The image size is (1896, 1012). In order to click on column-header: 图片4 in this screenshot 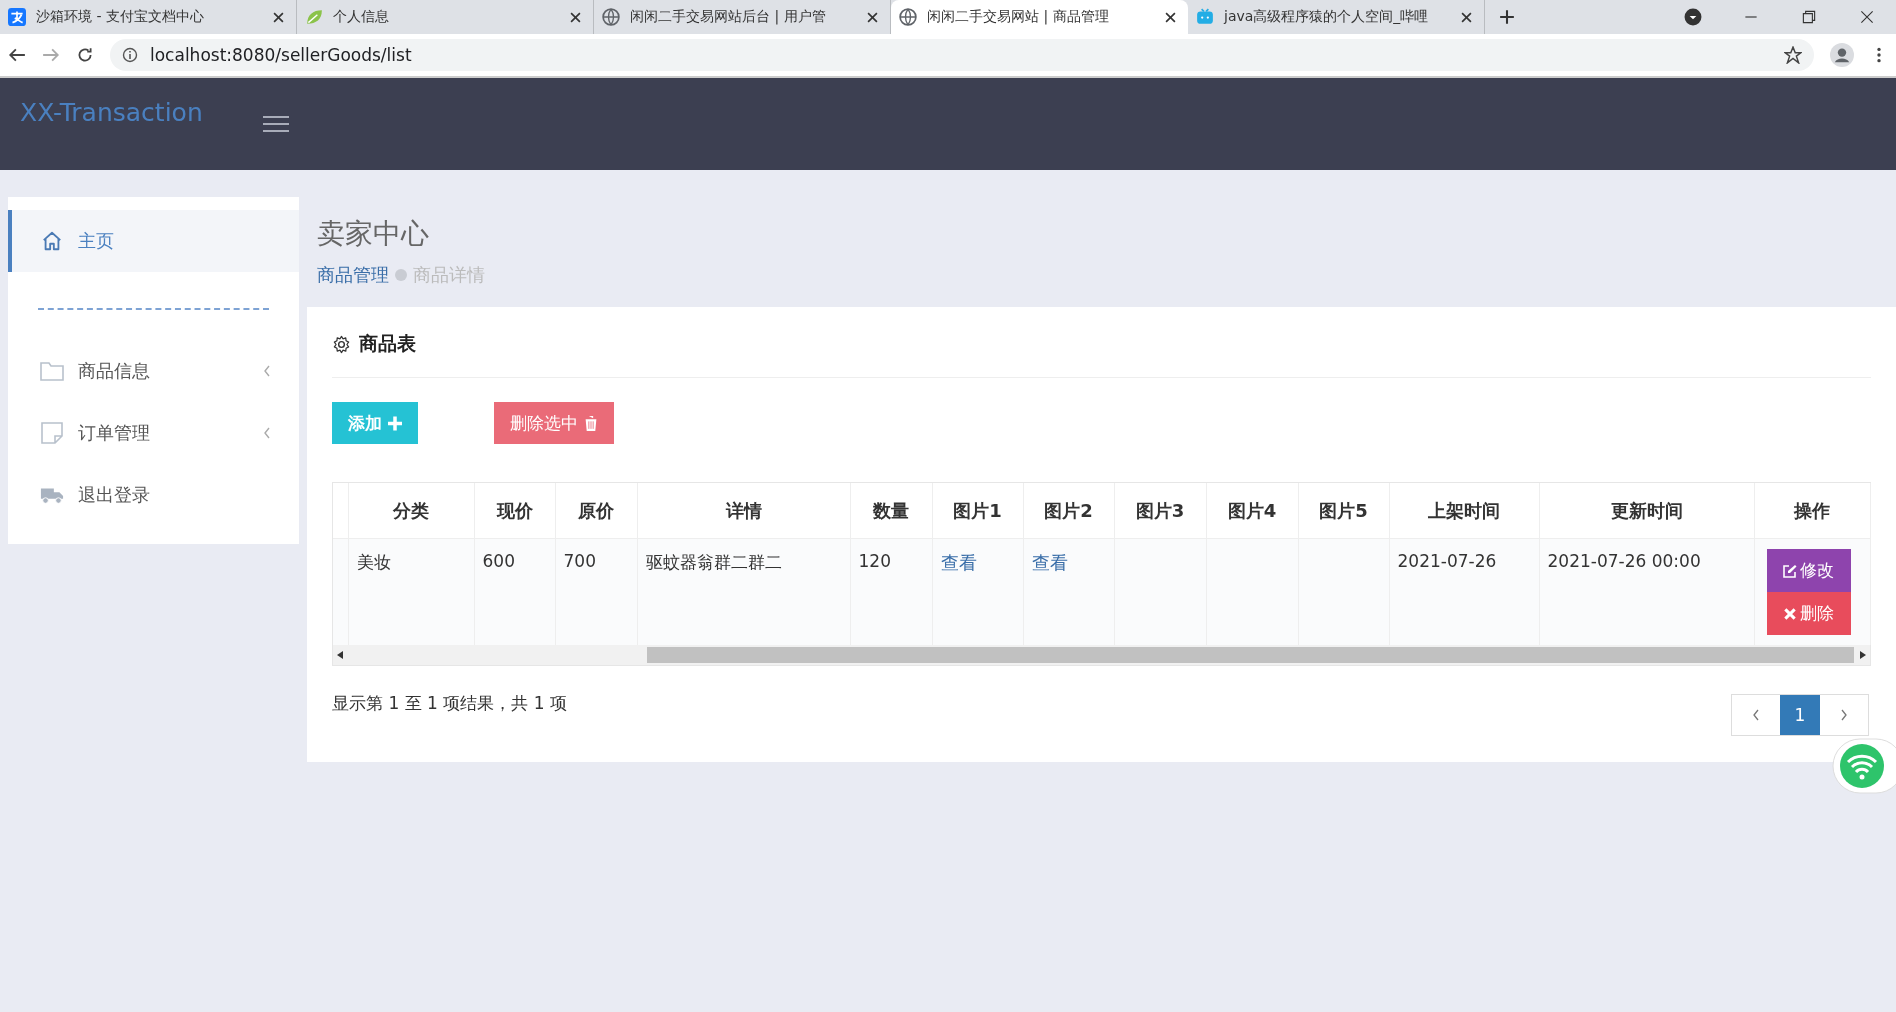, I will do `click(1252, 511)`.